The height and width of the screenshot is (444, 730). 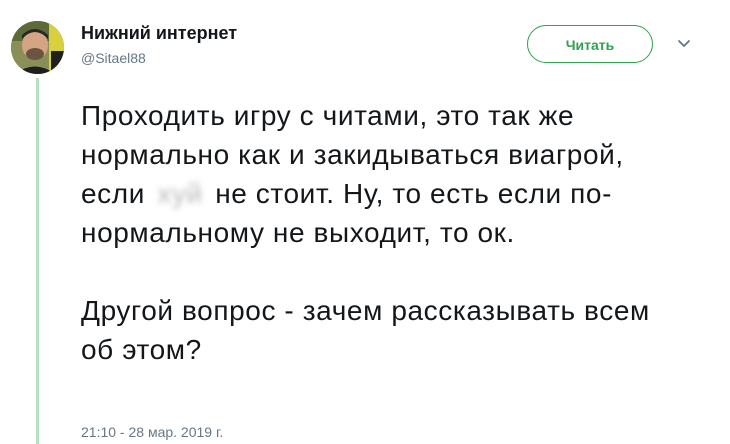 I want to click on chevron-down-icon, so click(x=684, y=44).